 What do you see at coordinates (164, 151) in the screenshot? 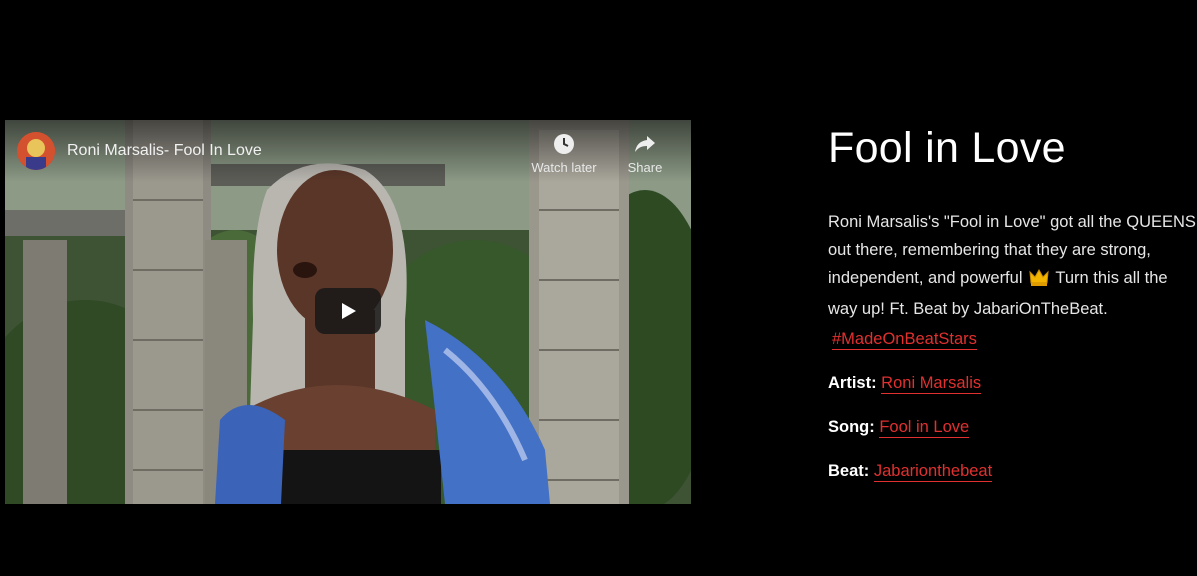
I see `video-title: Roni Marsalis- Fool In Love` at bounding box center [164, 151].